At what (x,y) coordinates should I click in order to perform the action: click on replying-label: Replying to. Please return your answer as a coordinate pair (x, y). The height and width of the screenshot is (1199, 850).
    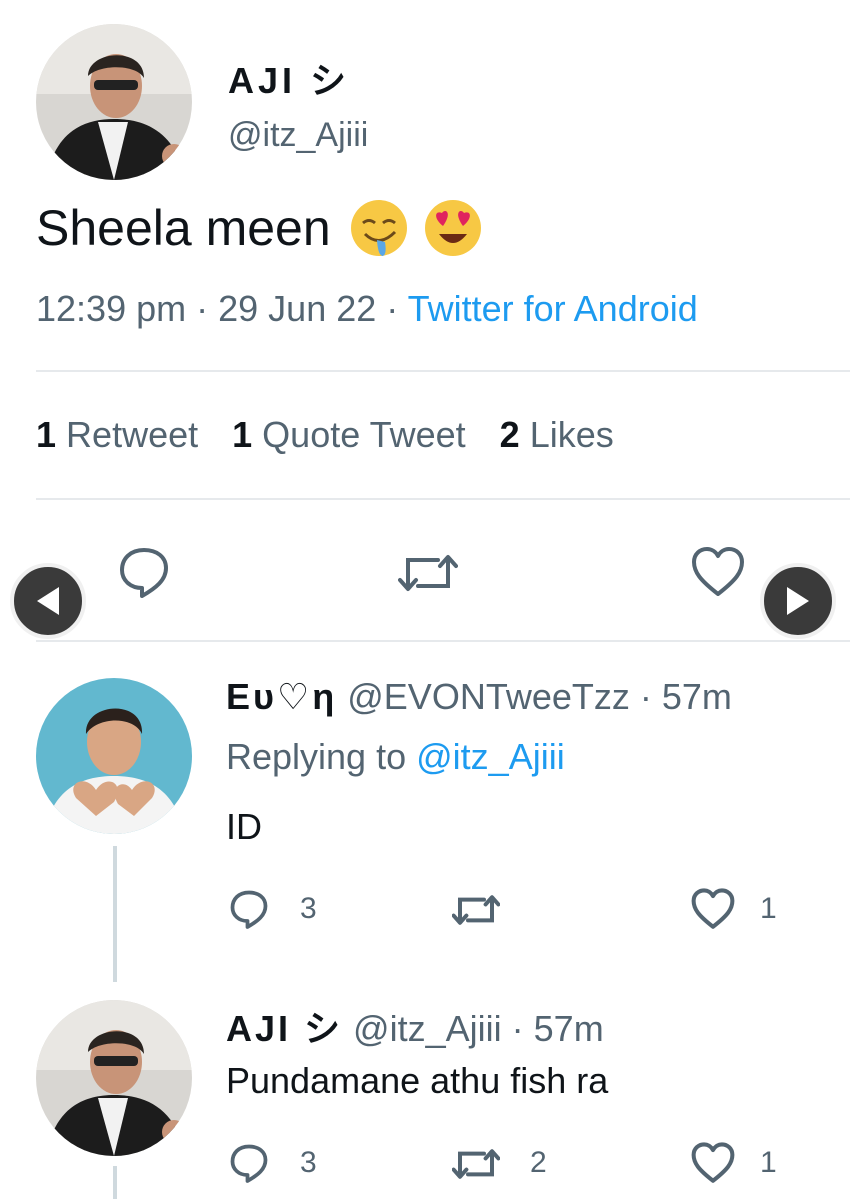
    Looking at the image, I should click on (316, 756).